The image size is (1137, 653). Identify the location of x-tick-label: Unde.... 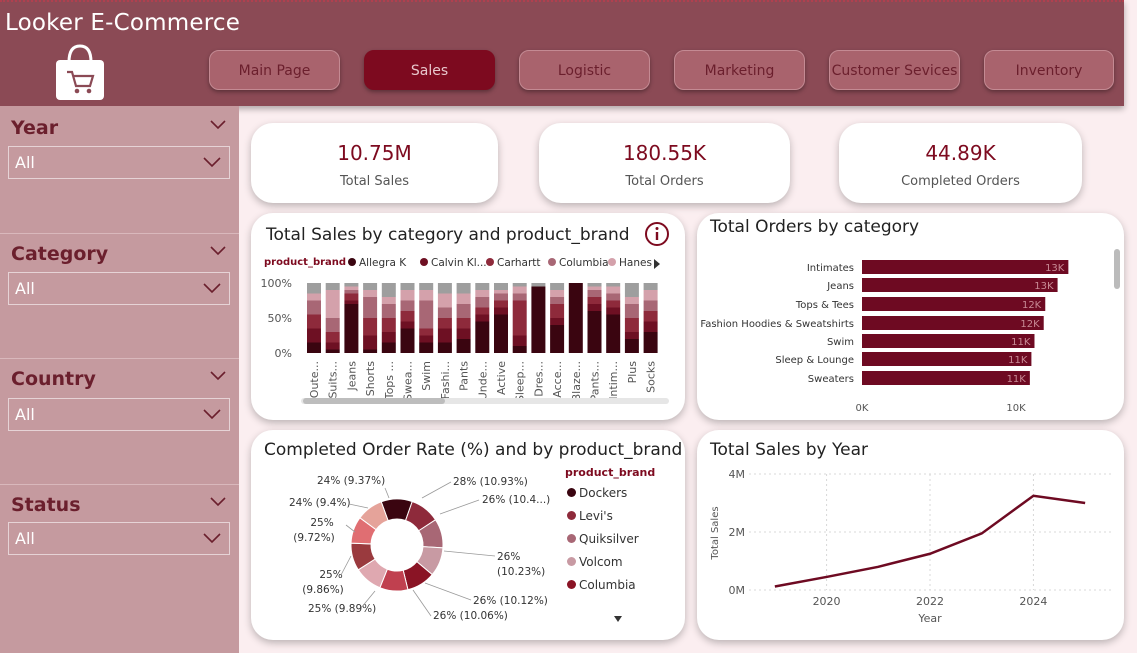
(482, 380).